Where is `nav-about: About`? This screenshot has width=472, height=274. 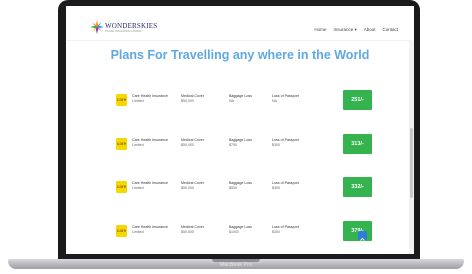
nav-about: About is located at coordinates (370, 30).